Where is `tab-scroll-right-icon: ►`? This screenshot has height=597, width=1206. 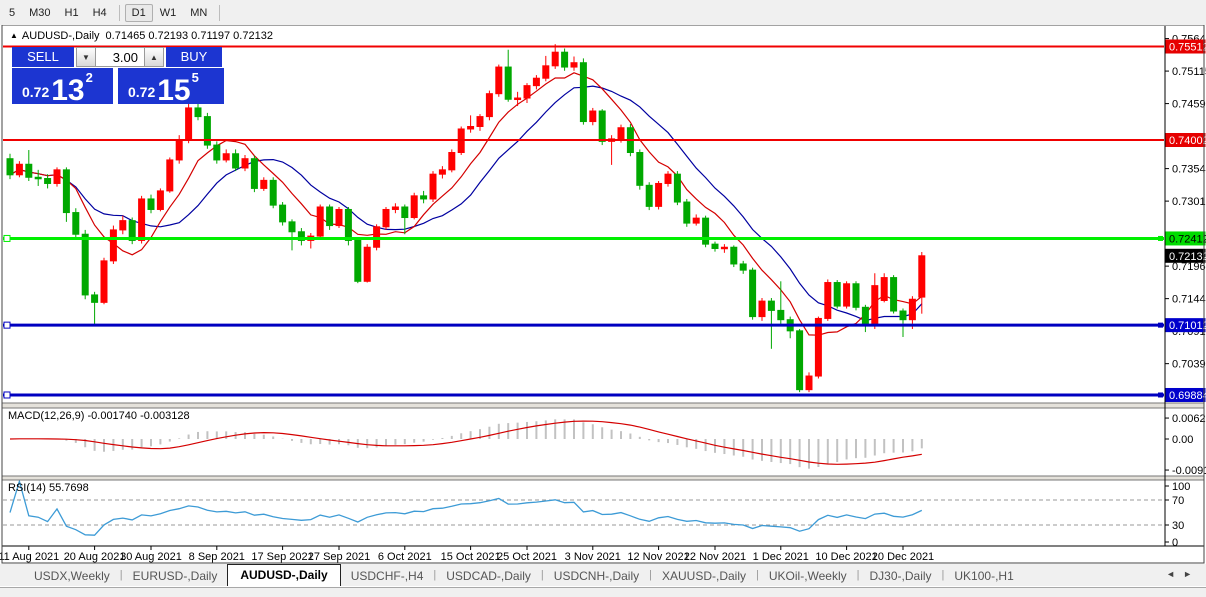 tab-scroll-right-icon: ► is located at coordinates (1191, 574).